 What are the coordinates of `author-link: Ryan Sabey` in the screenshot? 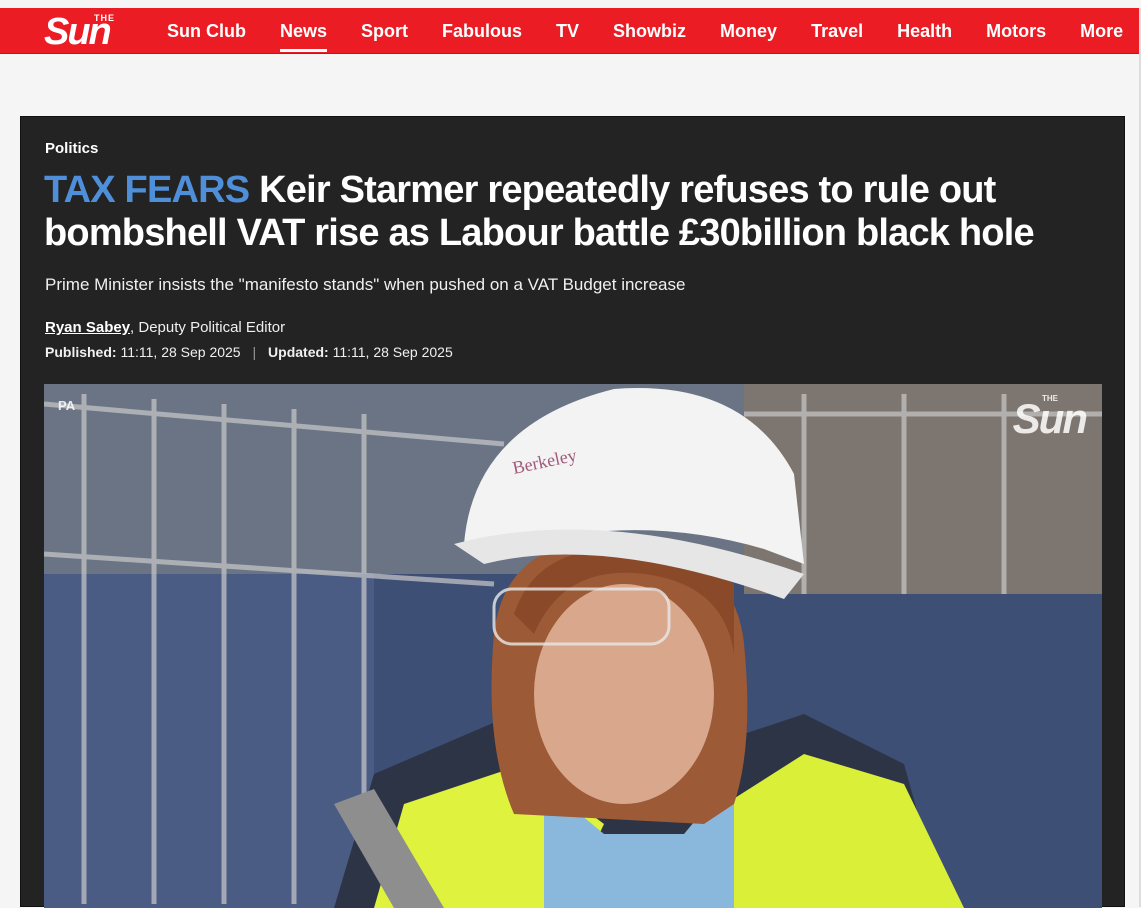 It's located at (87, 327).